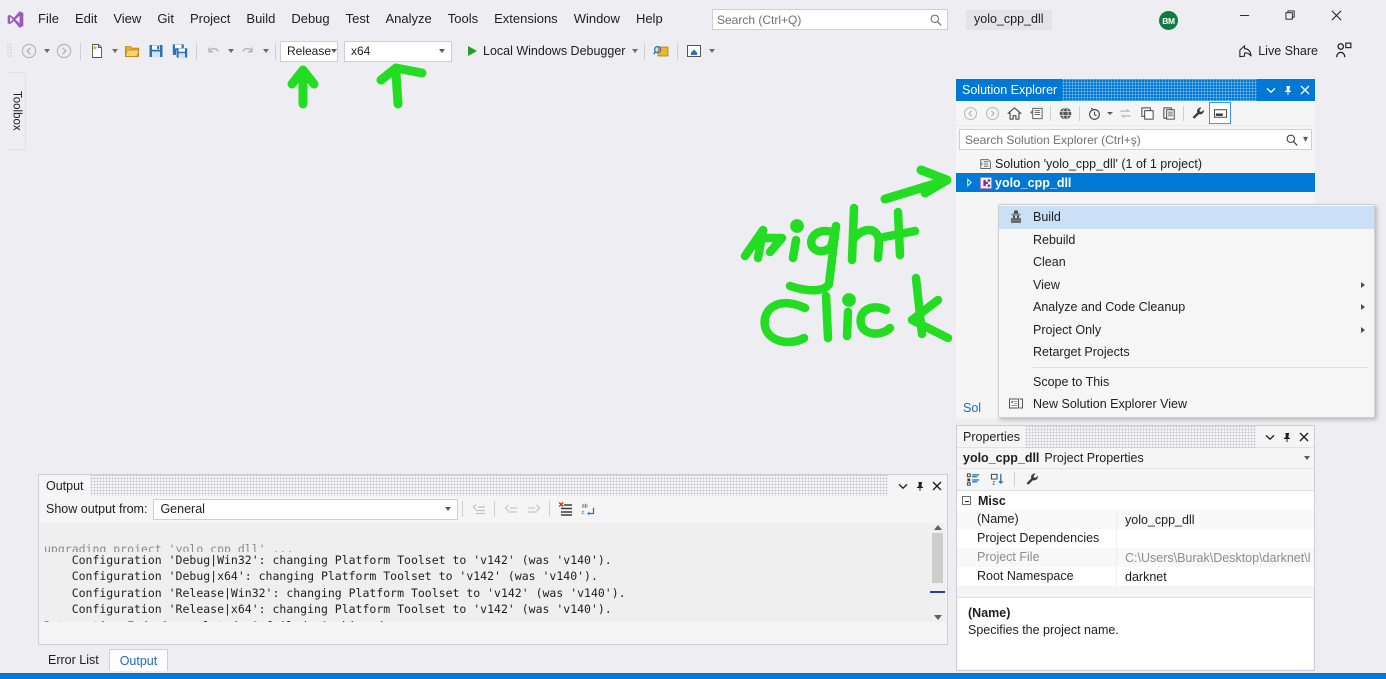 Image resolution: width=1386 pixels, height=679 pixels. I want to click on menu-item-help: Help, so click(649, 19).